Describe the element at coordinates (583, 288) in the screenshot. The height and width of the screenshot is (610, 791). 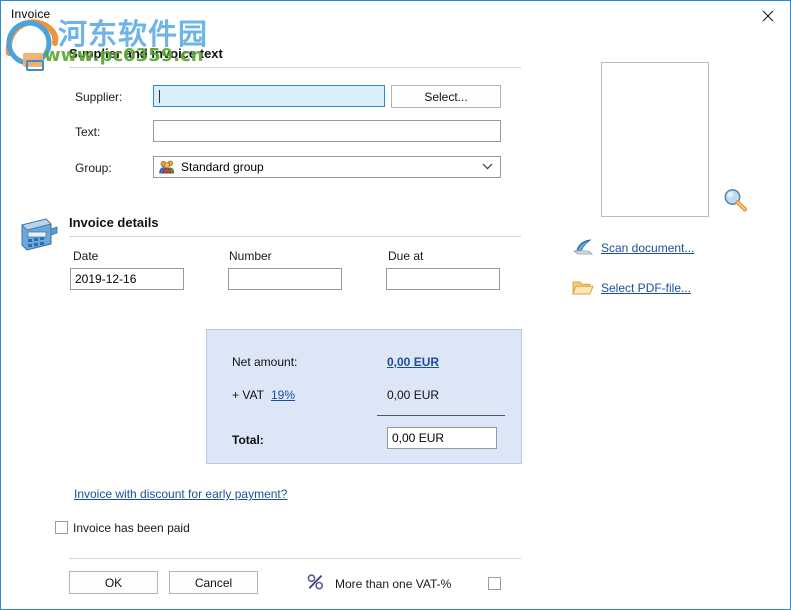
I see `folder-open-icon` at that location.